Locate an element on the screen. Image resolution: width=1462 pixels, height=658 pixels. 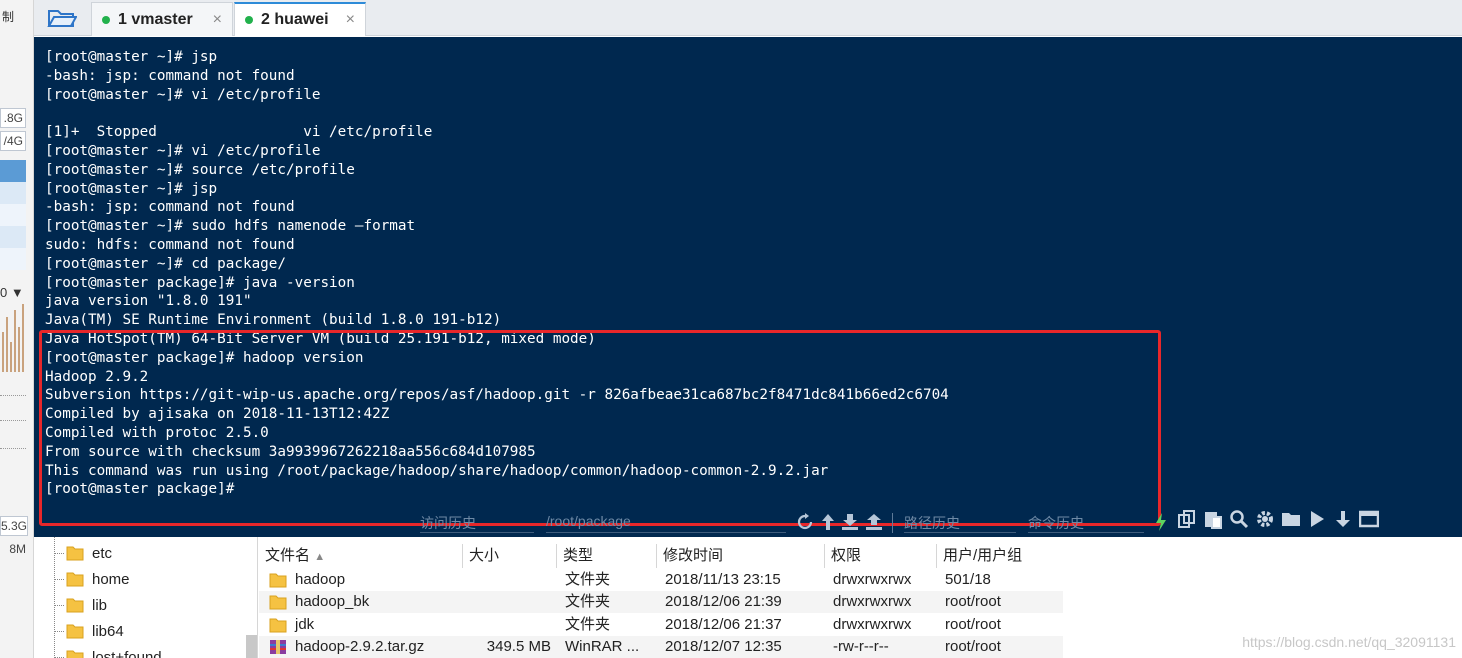
session-tab-bar: 1 vmaster × 2 huawei × is located at coordinates (748, 18).